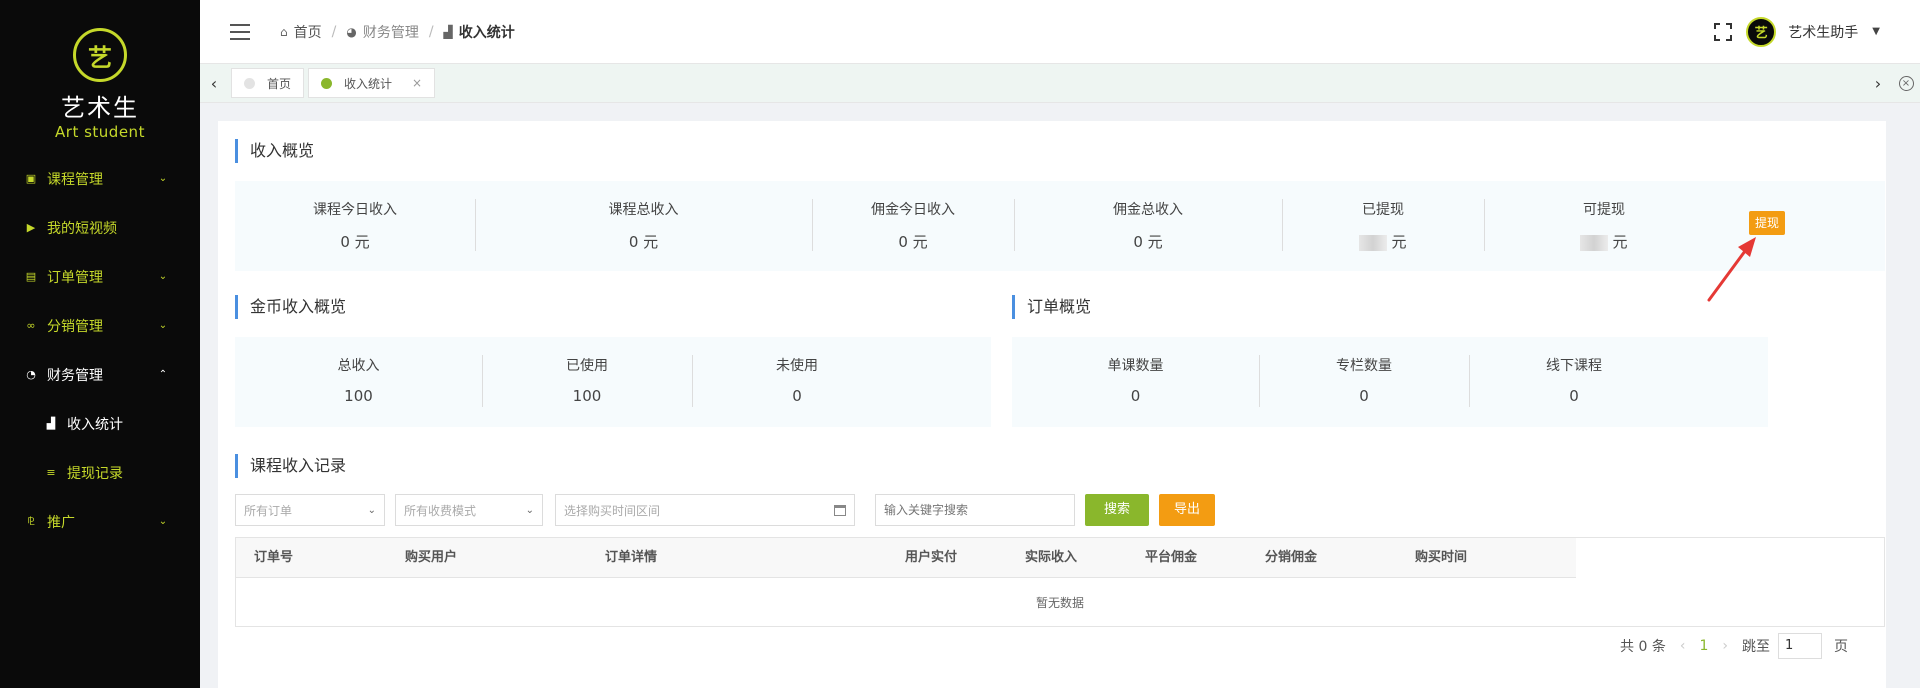 The image size is (1920, 688). Describe the element at coordinates (1767, 223) in the screenshot. I see `withdraw-button: 提现` at that location.